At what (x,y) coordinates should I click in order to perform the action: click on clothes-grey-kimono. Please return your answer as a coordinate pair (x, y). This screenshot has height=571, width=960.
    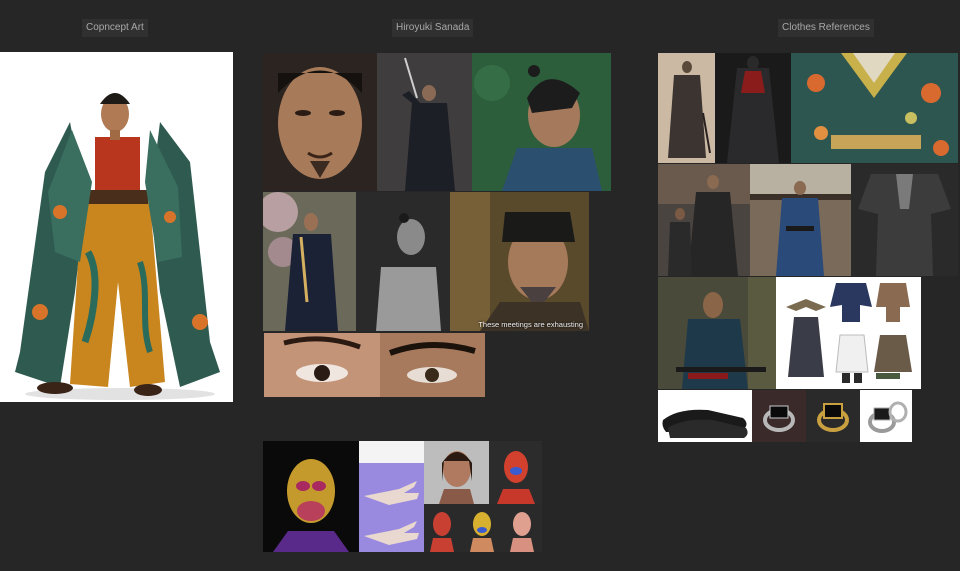
    Looking at the image, I should click on (904, 220).